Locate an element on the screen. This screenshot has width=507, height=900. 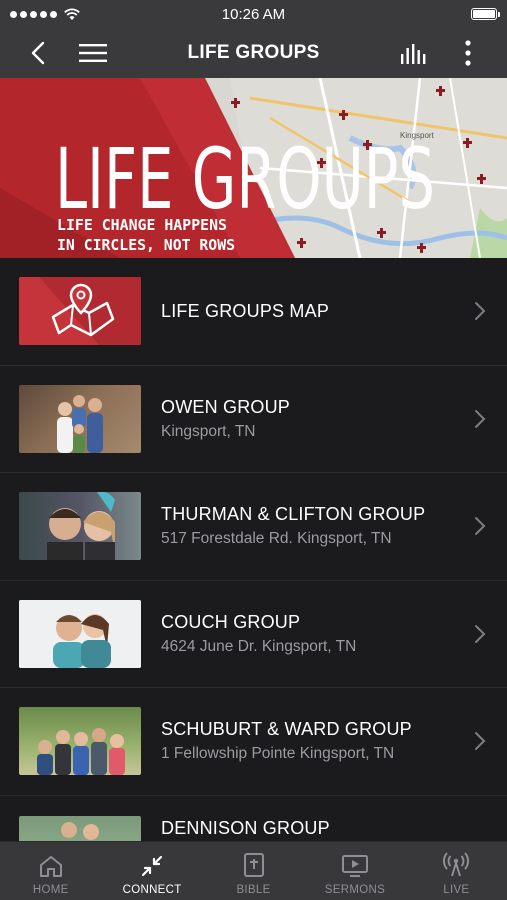
tab-home: HOME is located at coordinates (50, 871).